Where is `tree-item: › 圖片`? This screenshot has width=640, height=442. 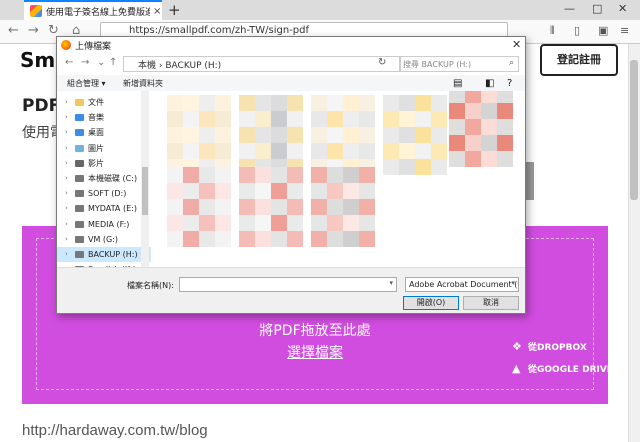
tree-item: › 圖片 is located at coordinates (104, 148).